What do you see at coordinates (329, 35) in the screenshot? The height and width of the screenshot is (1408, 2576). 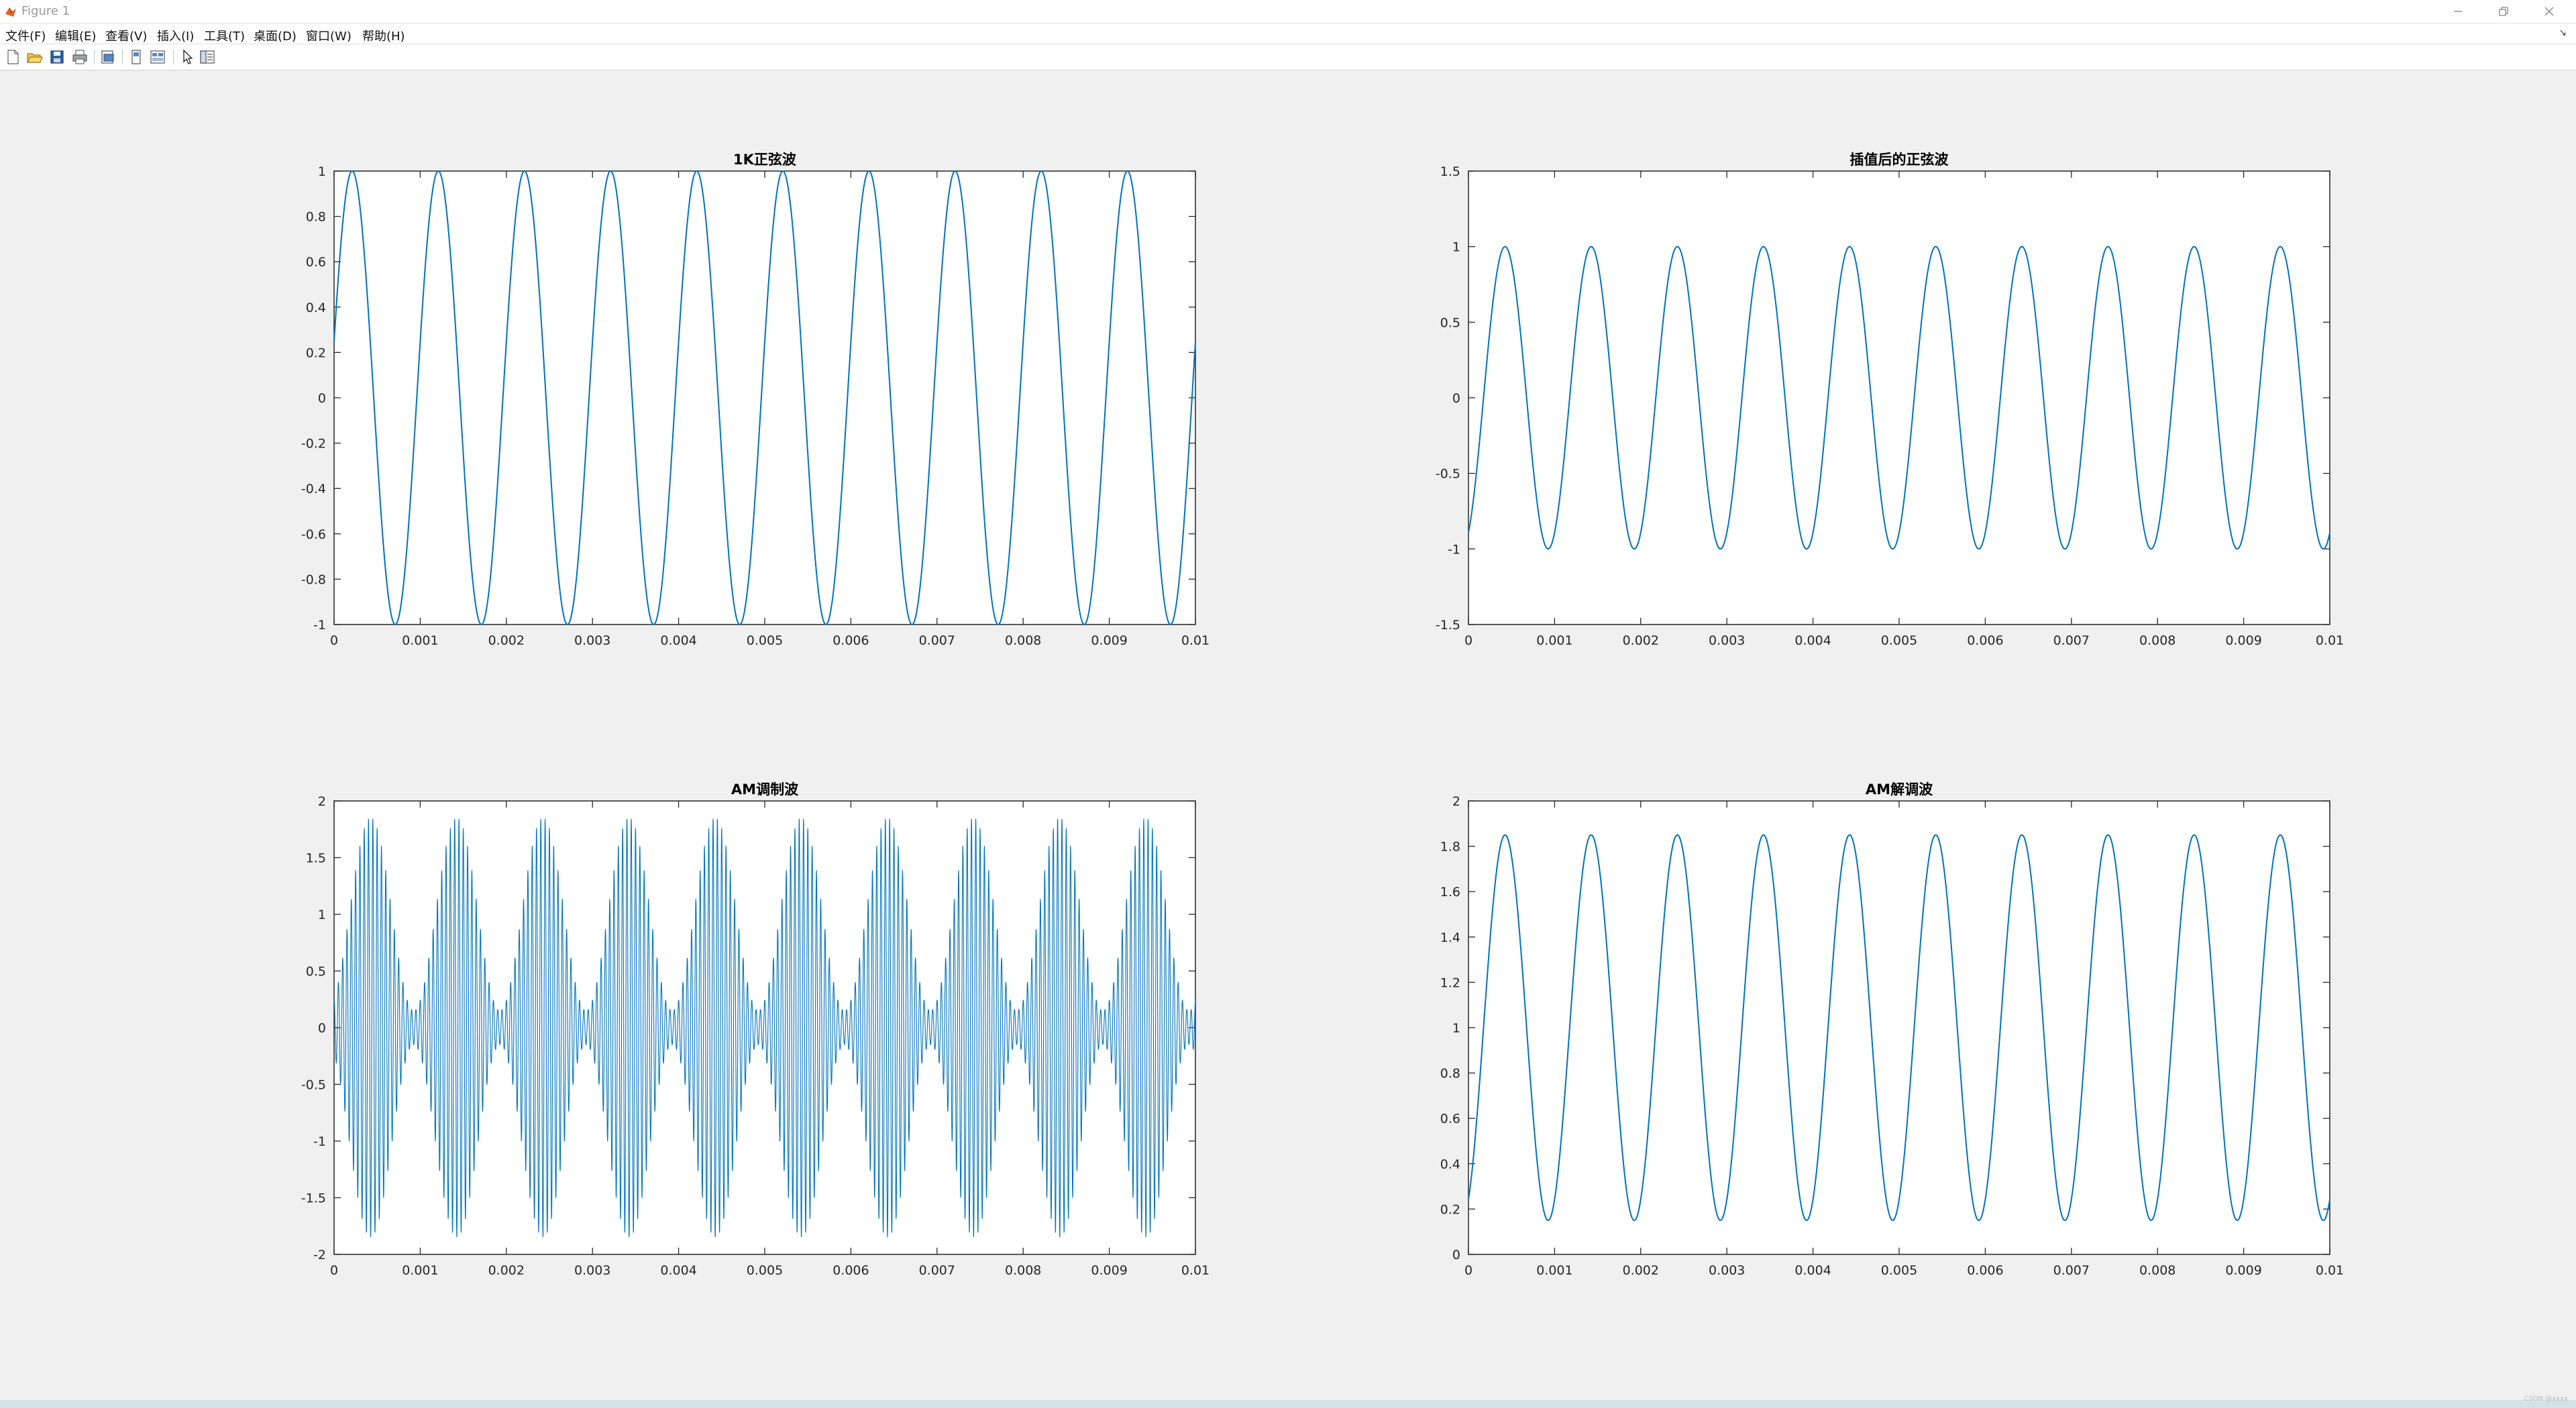 I see `menu-window: 窗口(W)` at bounding box center [329, 35].